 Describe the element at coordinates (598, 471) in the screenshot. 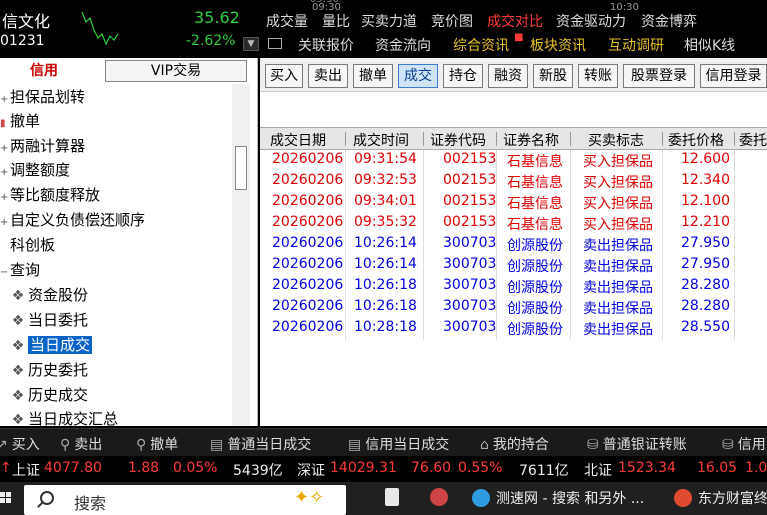

I see `bz-index-name: 北证` at that location.